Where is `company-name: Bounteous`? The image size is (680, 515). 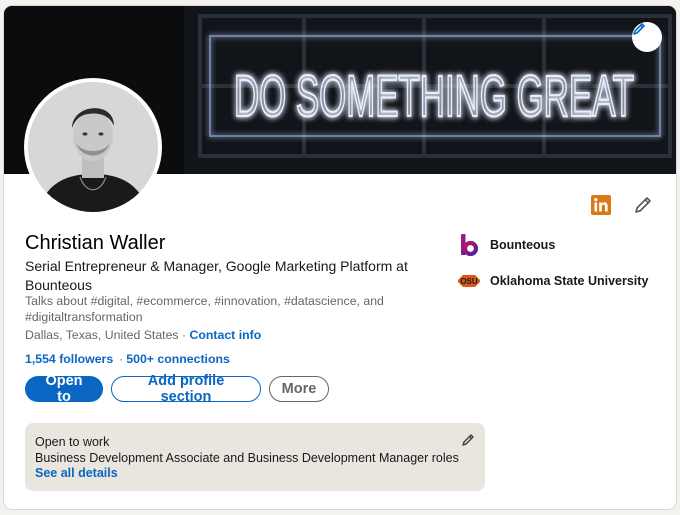 company-name: Bounteous is located at coordinates (523, 245).